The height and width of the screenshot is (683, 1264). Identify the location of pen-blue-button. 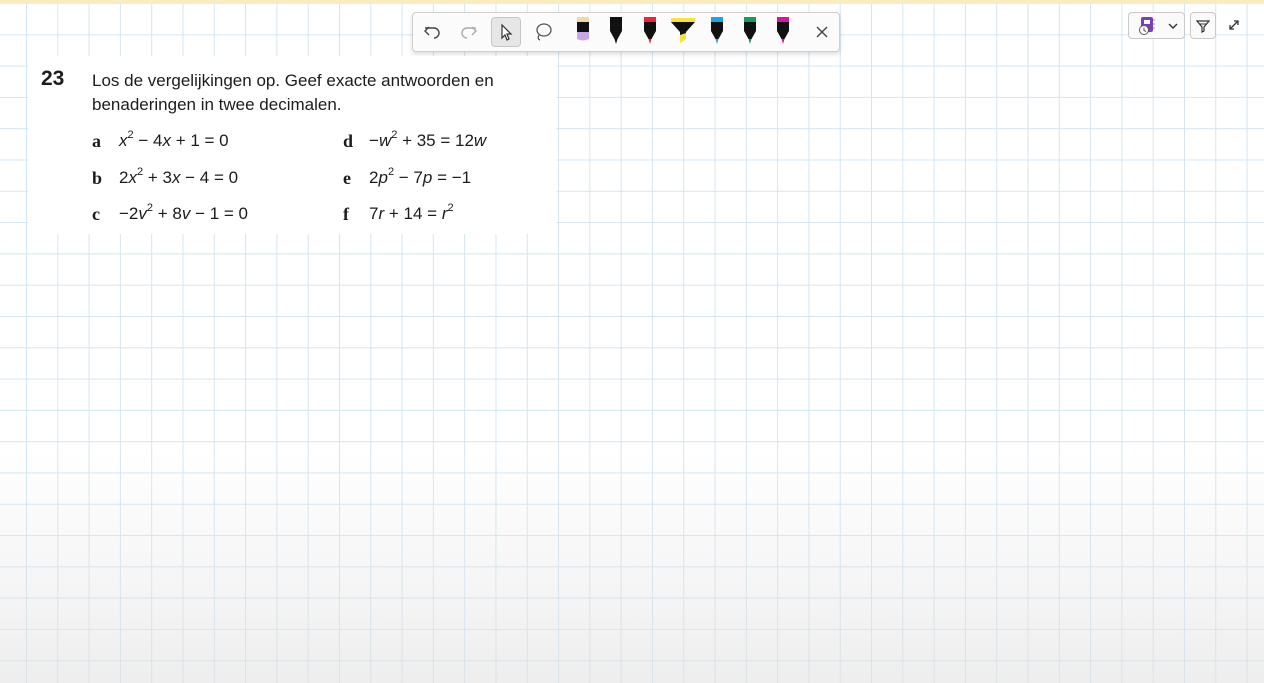
(717, 32).